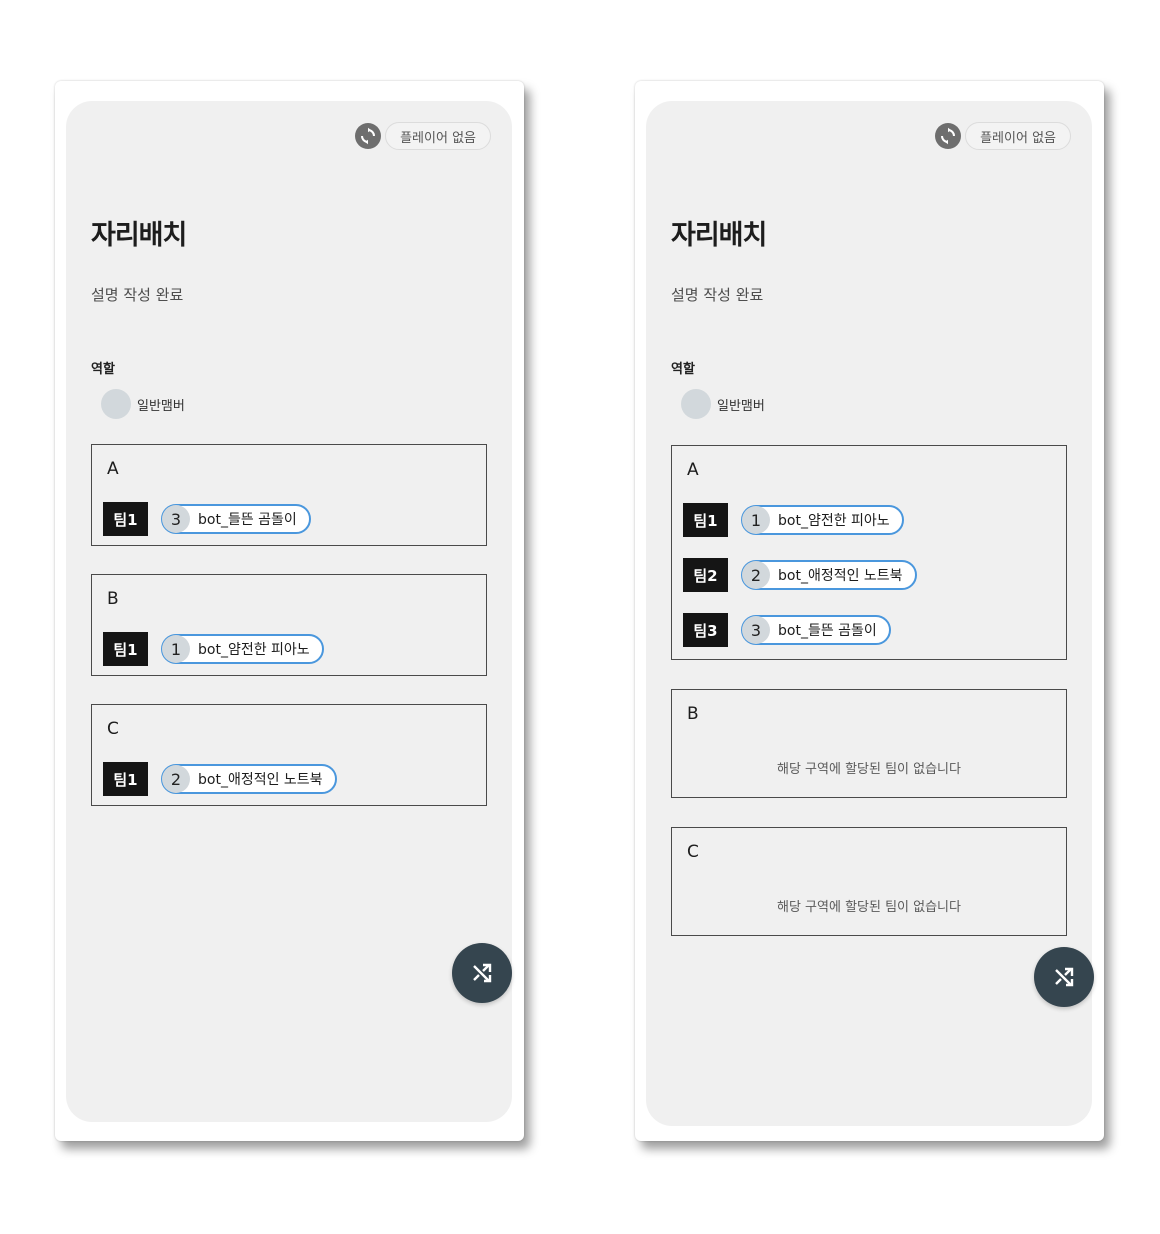 This screenshot has width=1160, height=1234. What do you see at coordinates (705, 575) in the screenshot?
I see `team-tag: 팀2` at bounding box center [705, 575].